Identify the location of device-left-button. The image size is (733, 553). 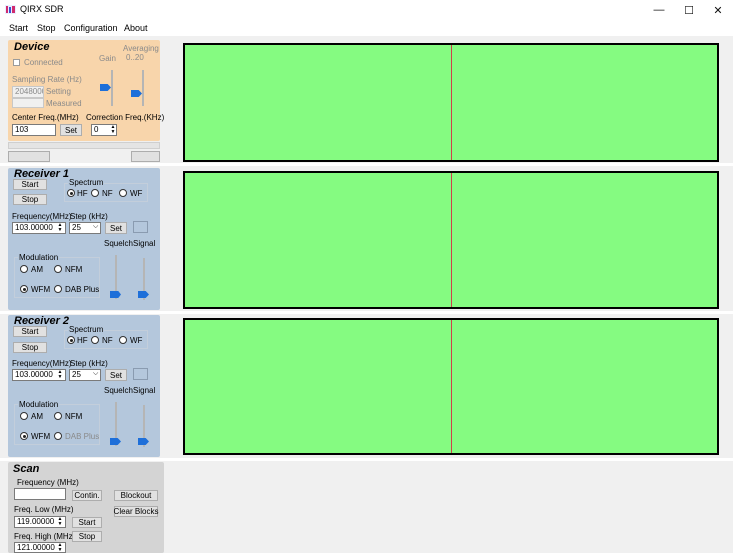
(29, 156).